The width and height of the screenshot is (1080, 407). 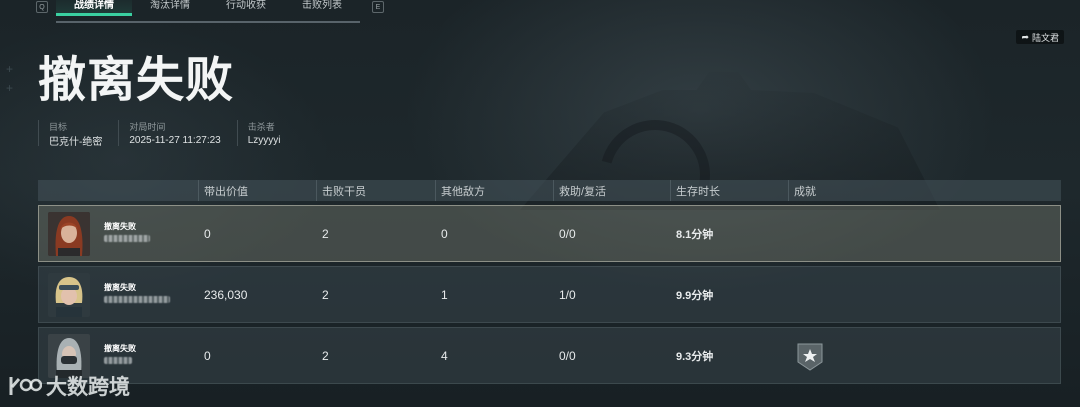 What do you see at coordinates (58, 127) in the screenshot?
I see `meta-label: 目标` at bounding box center [58, 127].